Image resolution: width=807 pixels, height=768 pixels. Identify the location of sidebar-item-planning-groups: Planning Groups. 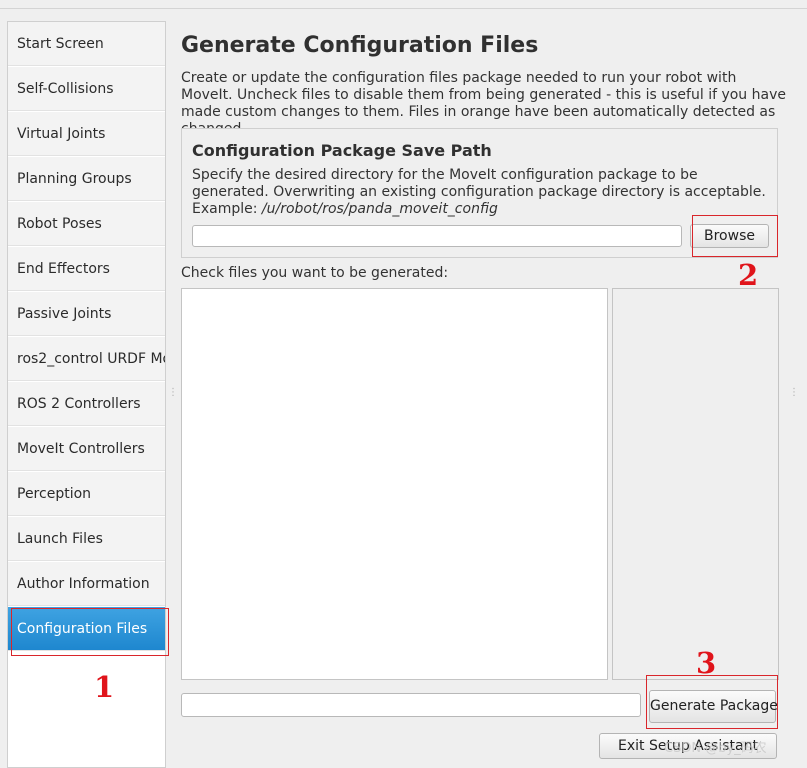
(86, 179).